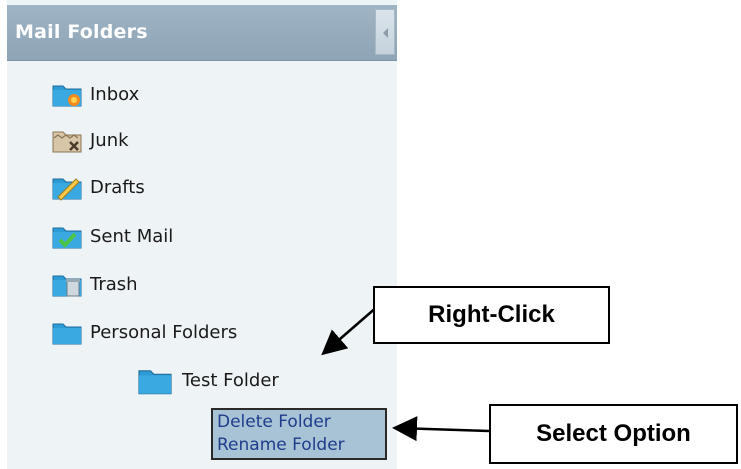 This screenshot has height=469, width=741. I want to click on callout-arrows, so click(405, 373).